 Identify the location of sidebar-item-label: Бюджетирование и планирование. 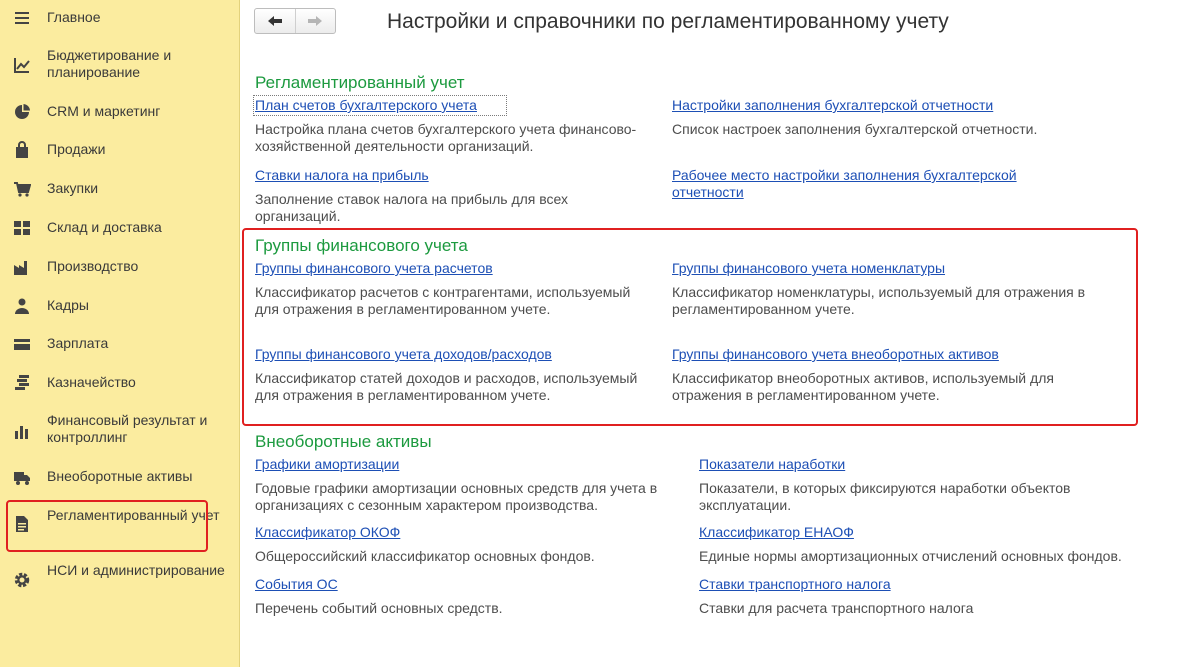
(109, 63).